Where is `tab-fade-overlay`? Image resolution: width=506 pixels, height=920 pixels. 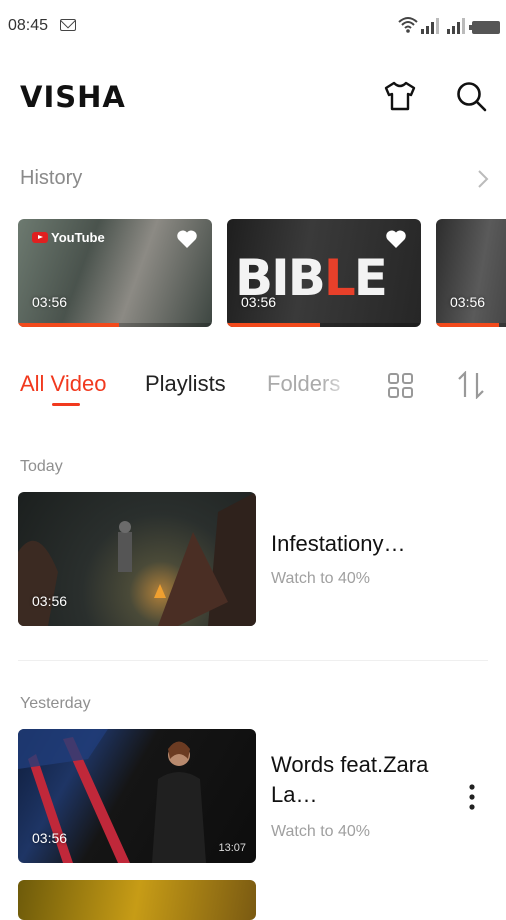
tab-fade-overlay is located at coordinates (340, 384).